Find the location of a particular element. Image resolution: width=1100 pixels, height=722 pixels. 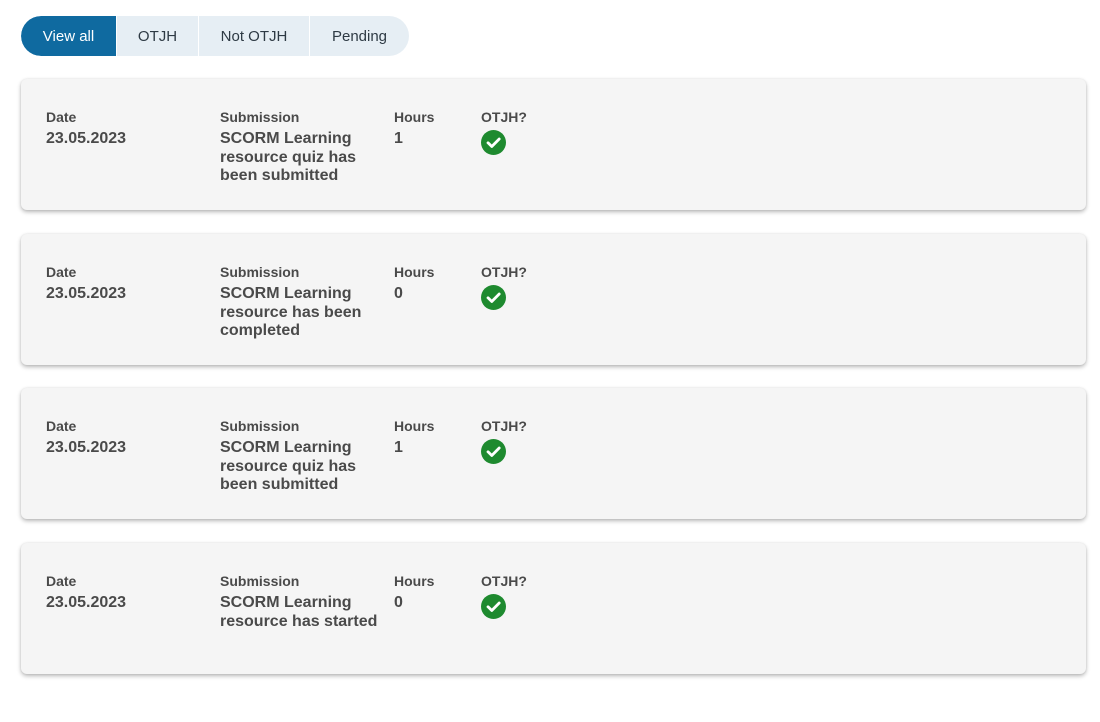

filter-otjh-button: OTJH is located at coordinates (158, 36).